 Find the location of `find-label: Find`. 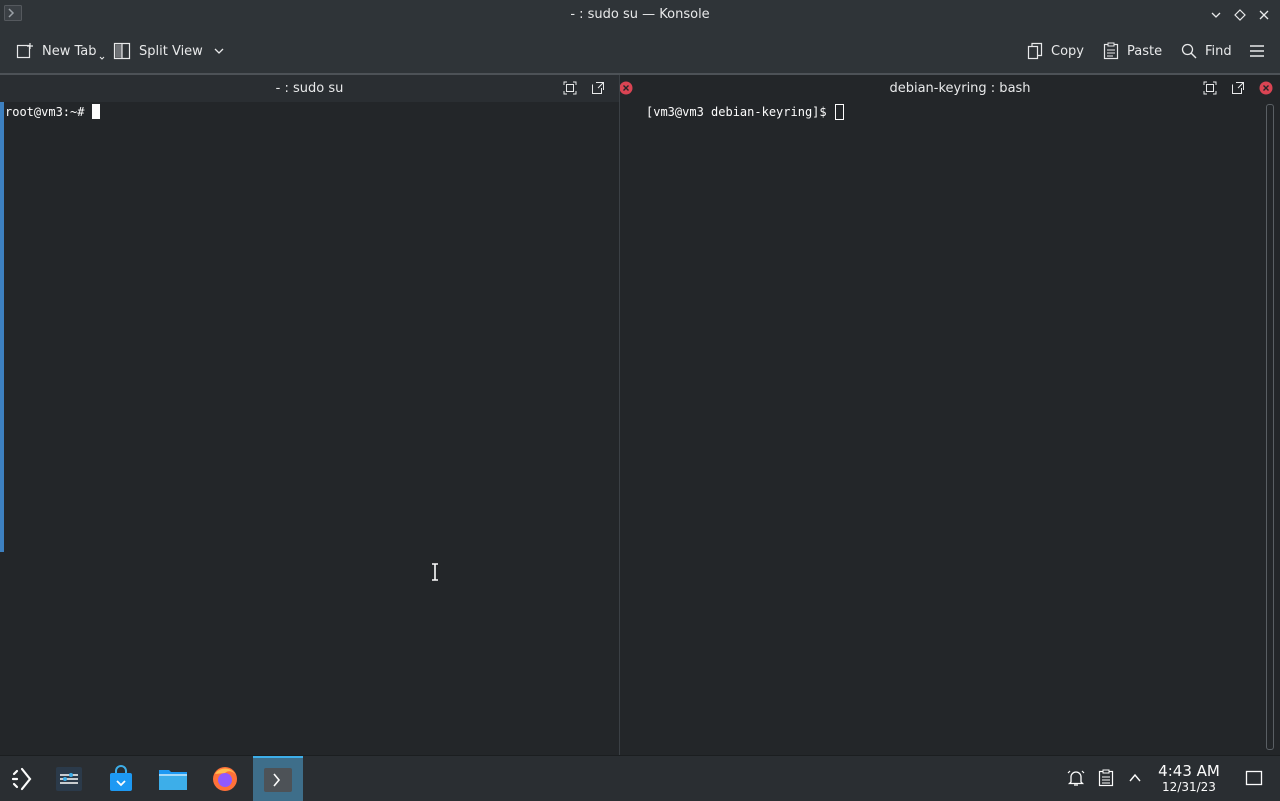

find-label: Find is located at coordinates (1218, 51).